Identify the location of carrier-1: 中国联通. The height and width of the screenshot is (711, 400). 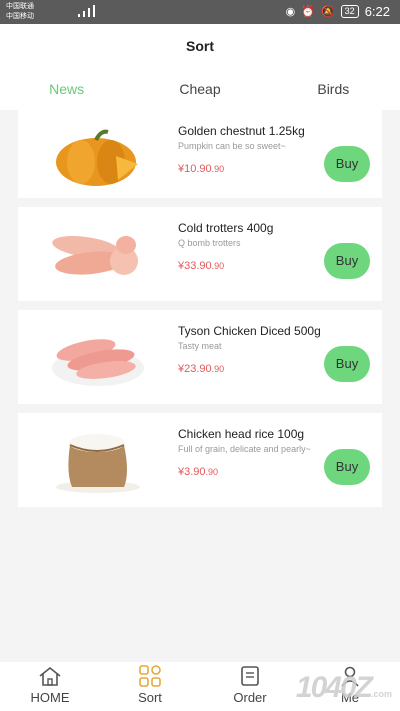
(20, 6).